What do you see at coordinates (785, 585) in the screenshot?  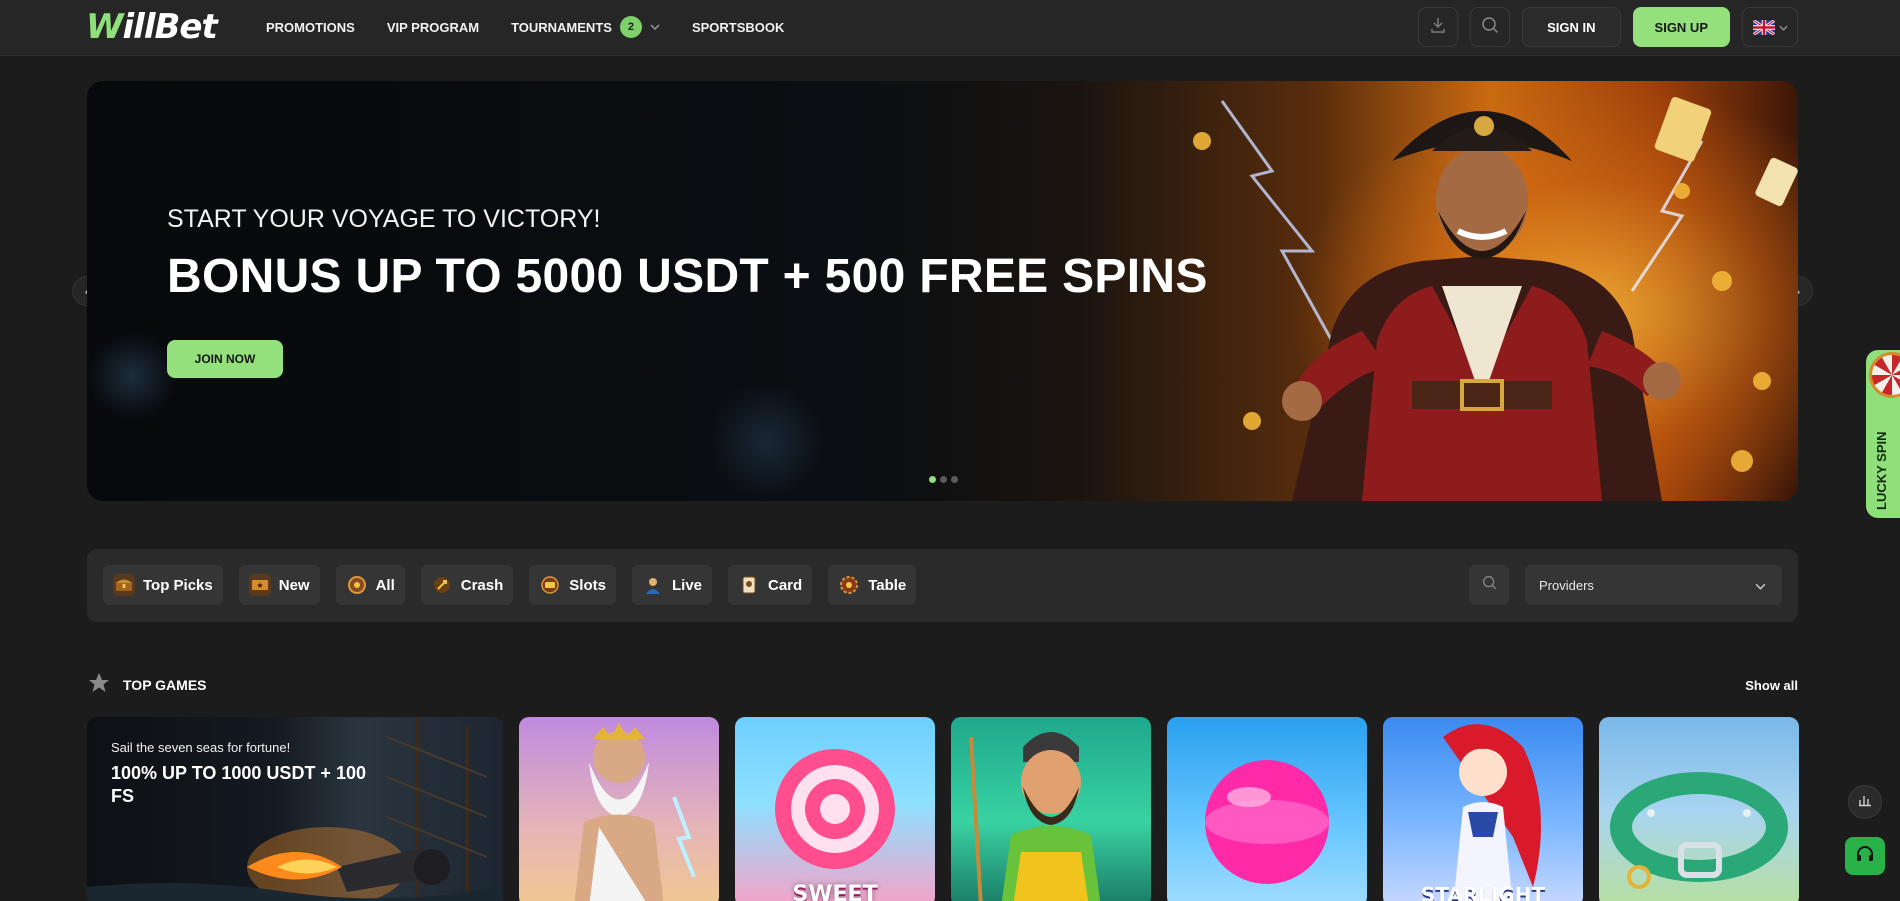 I see `category-label: Card` at bounding box center [785, 585].